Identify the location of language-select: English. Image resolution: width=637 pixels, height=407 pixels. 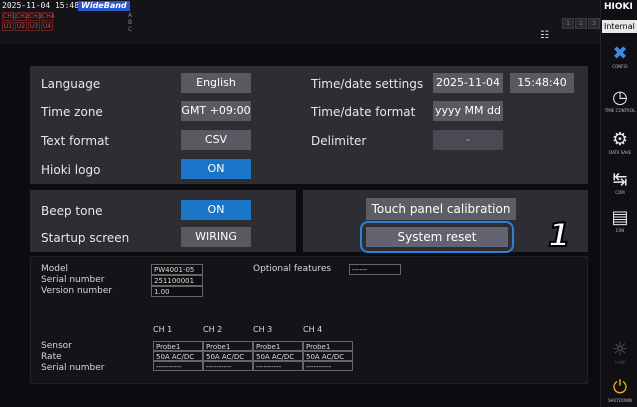
(216, 83).